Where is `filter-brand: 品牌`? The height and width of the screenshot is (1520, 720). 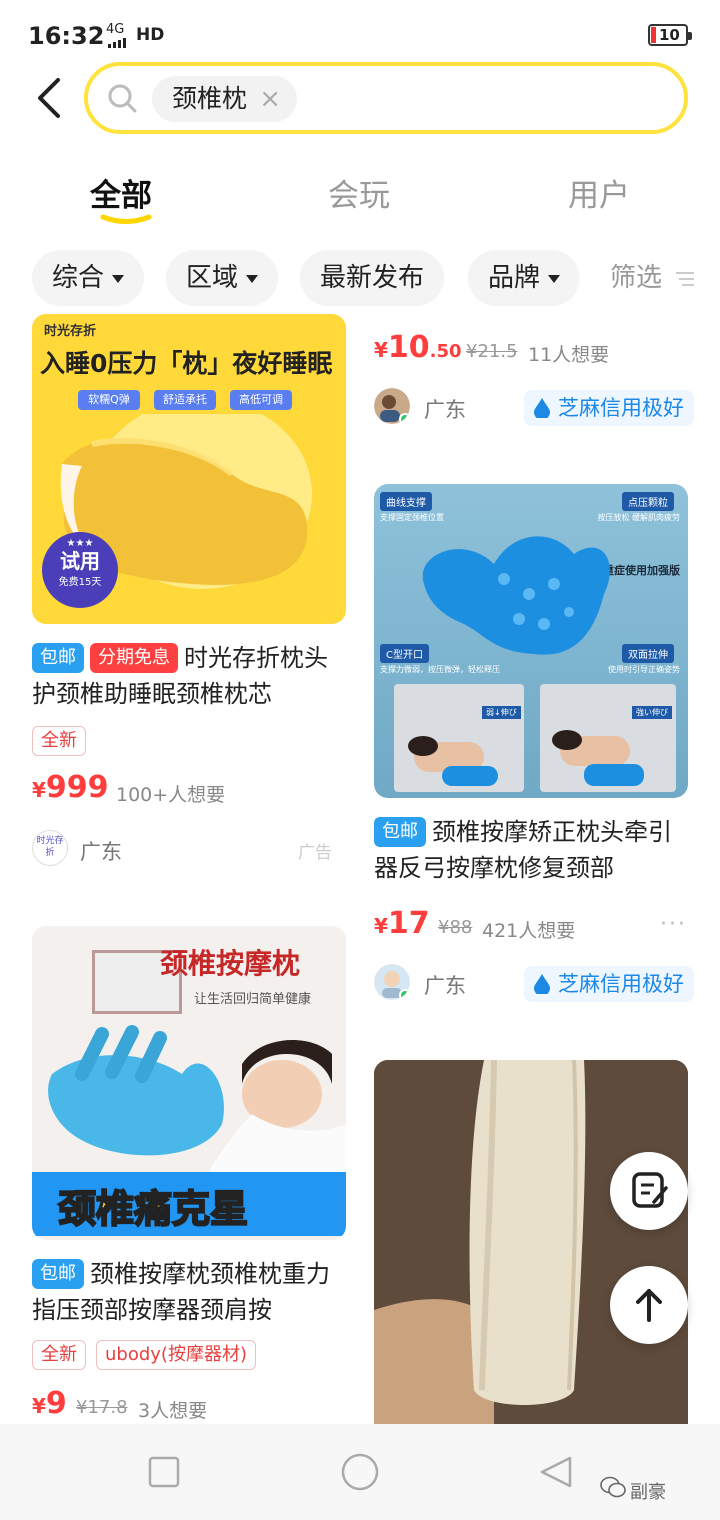 filter-brand: 品牌 is located at coordinates (524, 278).